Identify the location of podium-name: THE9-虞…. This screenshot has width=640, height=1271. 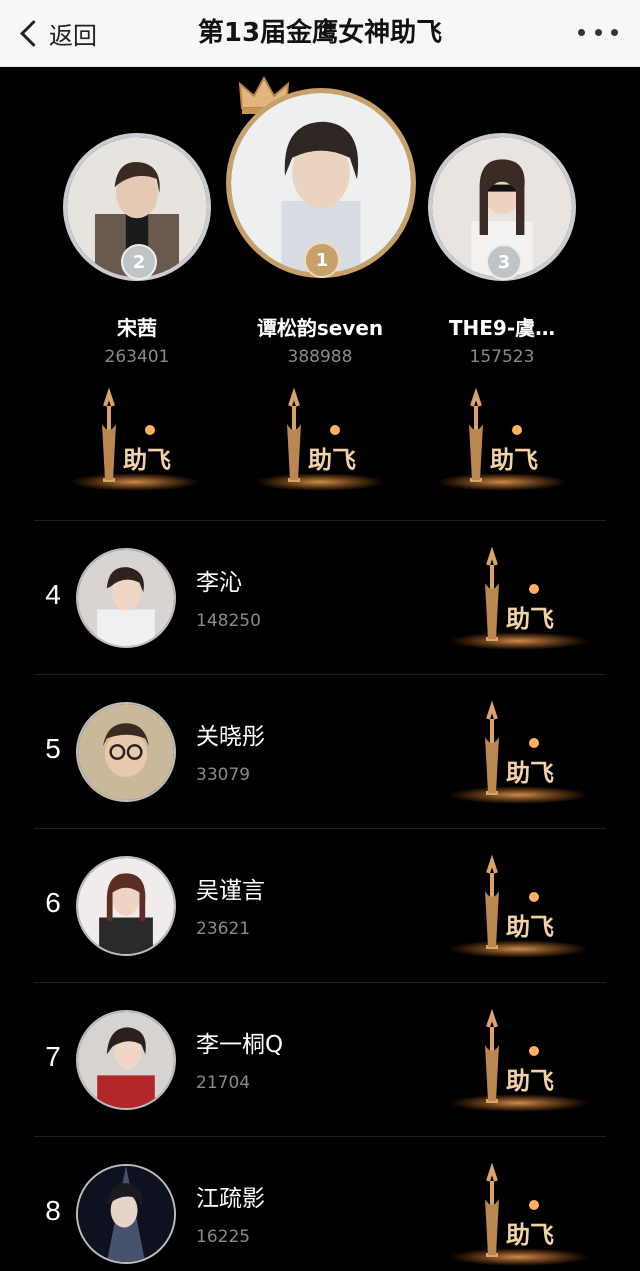
(502, 328).